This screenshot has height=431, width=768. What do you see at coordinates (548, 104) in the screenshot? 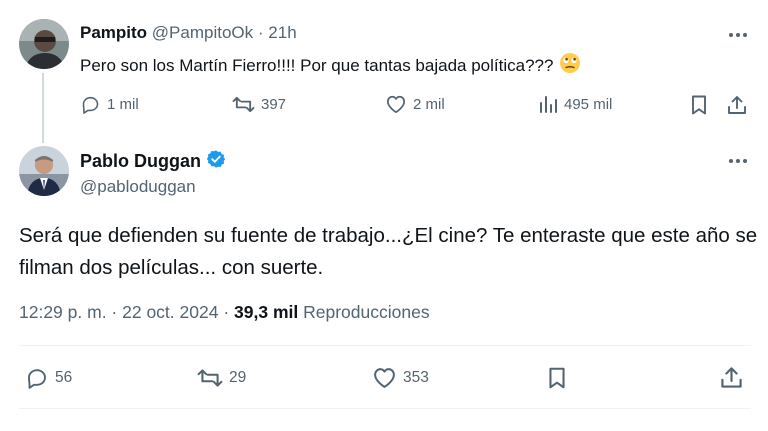
I see `views-icon` at bounding box center [548, 104].